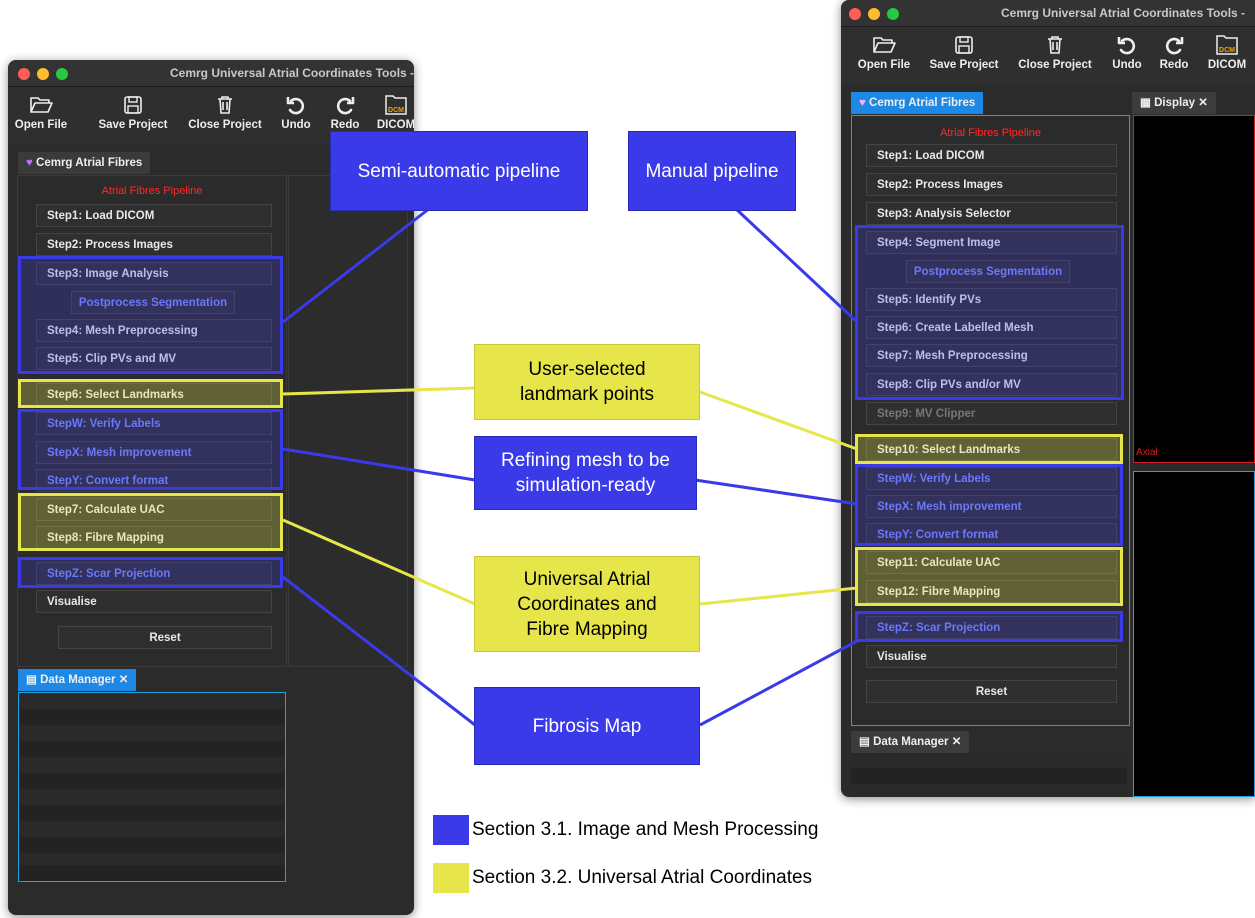  What do you see at coordinates (379, 651) in the screenshot?
I see `connector-fibrosis-left` at bounding box center [379, 651].